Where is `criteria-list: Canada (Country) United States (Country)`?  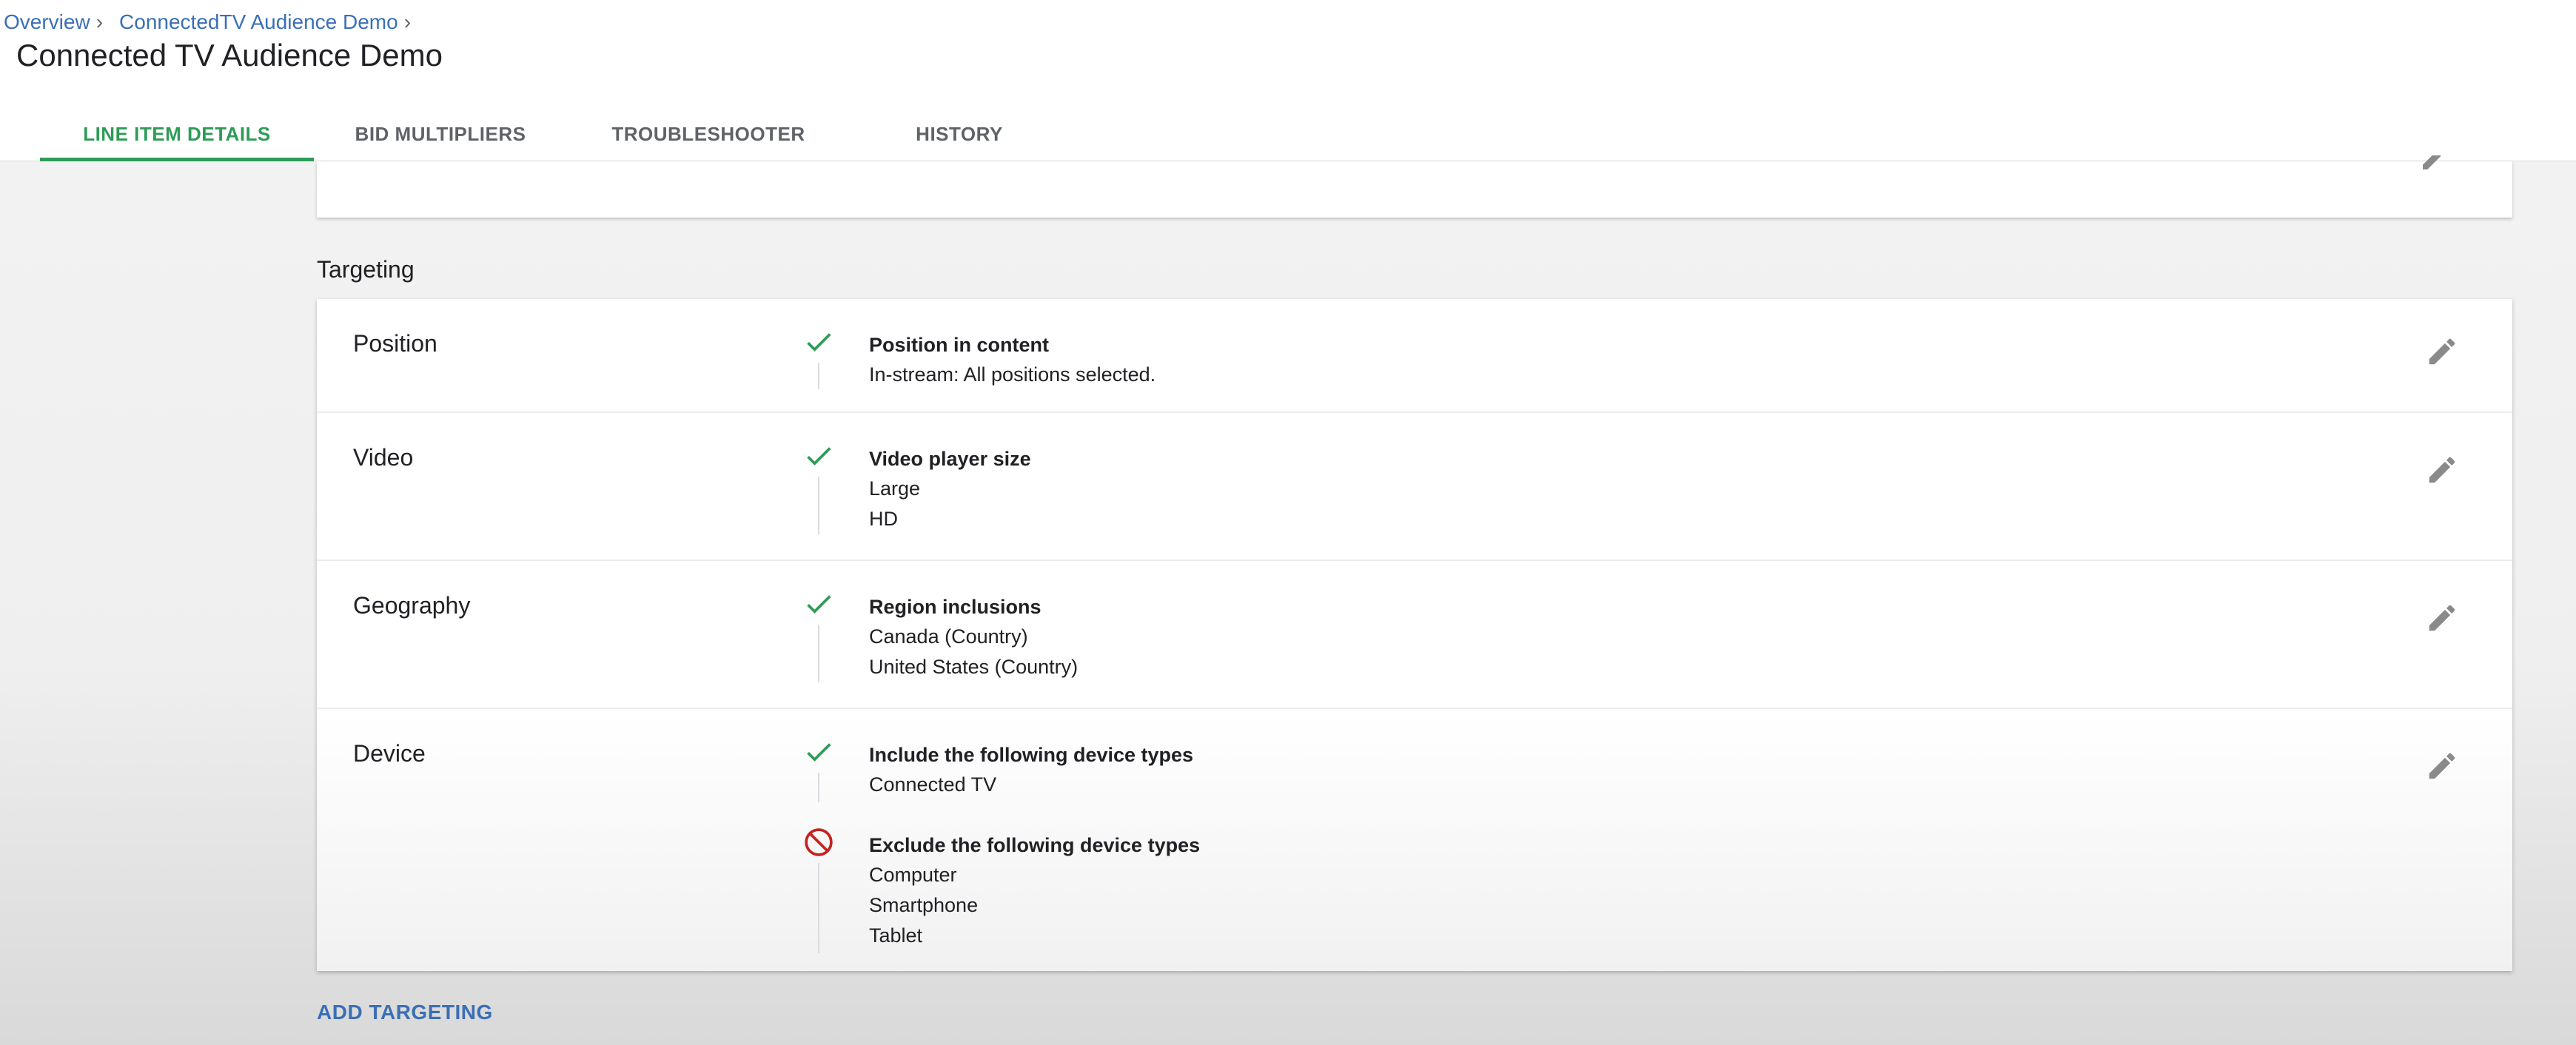
criteria-list: Canada (Country) United States (Country) is located at coordinates (973, 652).